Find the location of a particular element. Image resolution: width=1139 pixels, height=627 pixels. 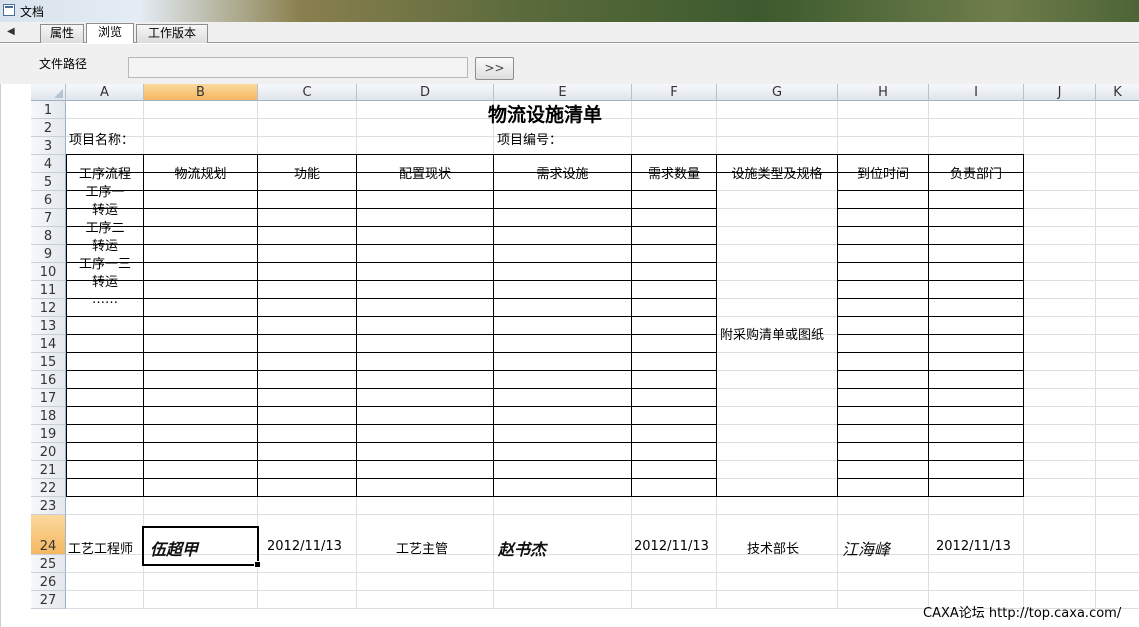

column-header-a: A is located at coordinates (105, 92).